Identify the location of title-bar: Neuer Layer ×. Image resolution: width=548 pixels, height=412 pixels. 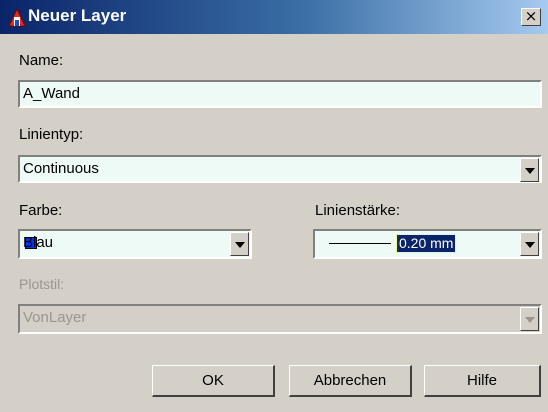
(274, 17).